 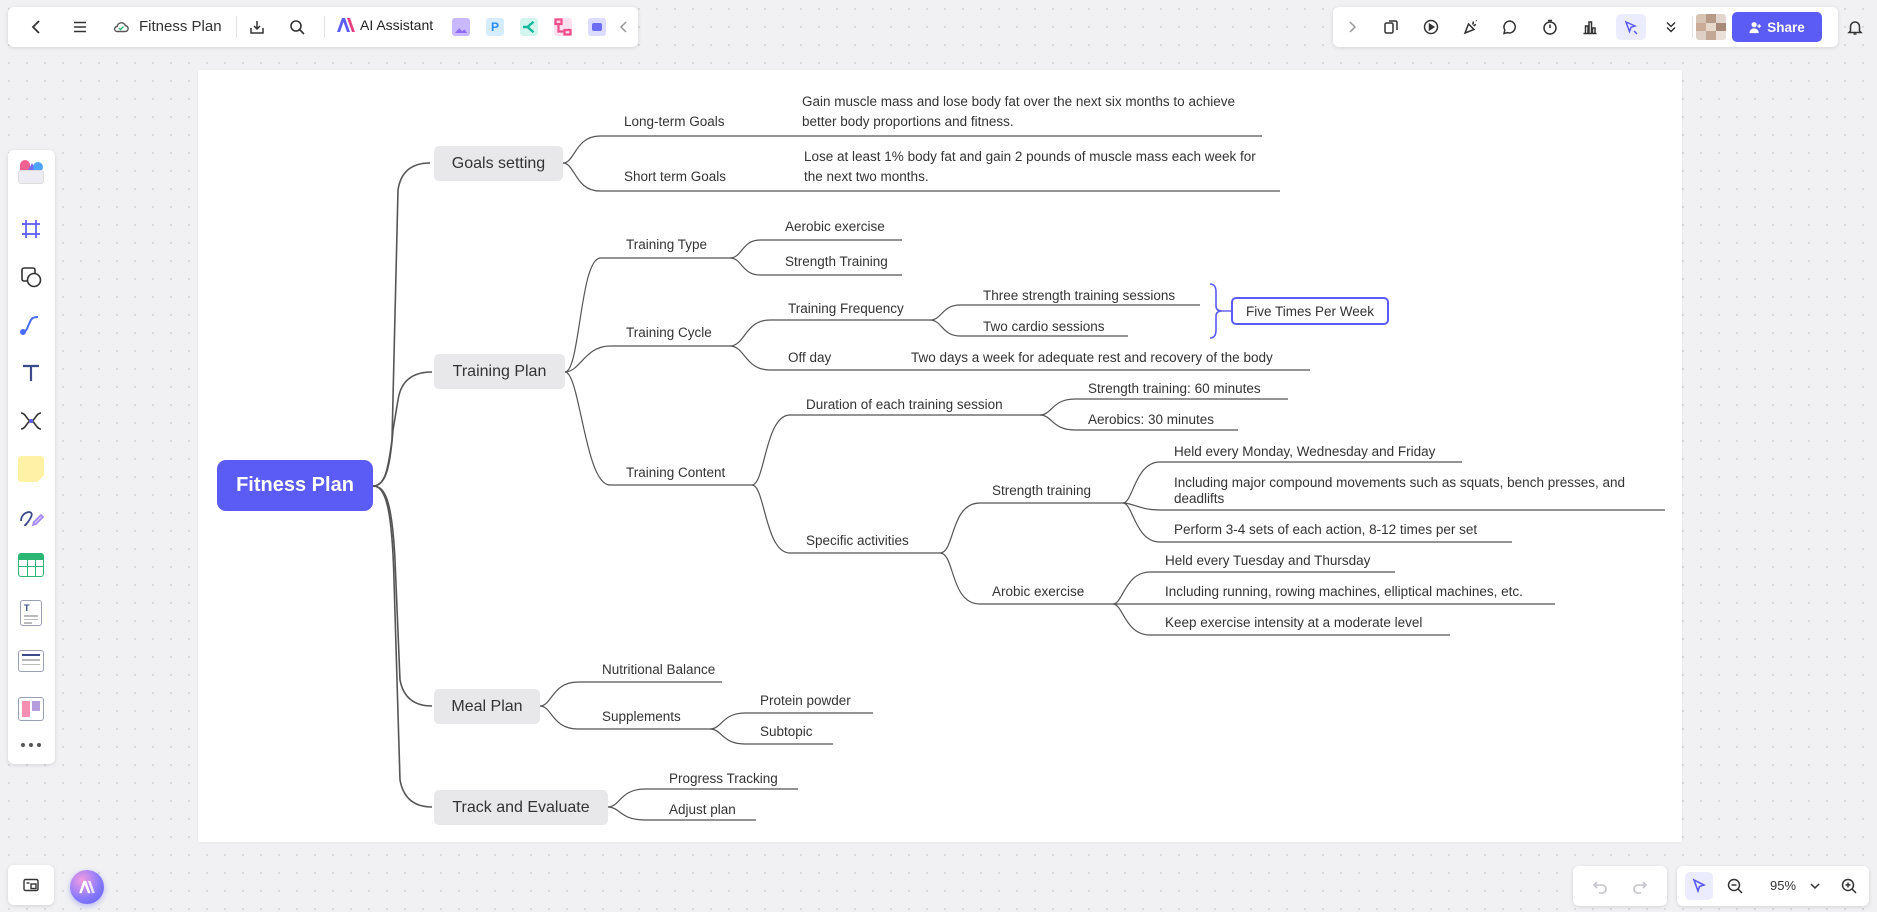 What do you see at coordinates (1216, 311) in the screenshot?
I see `summary-bracket` at bounding box center [1216, 311].